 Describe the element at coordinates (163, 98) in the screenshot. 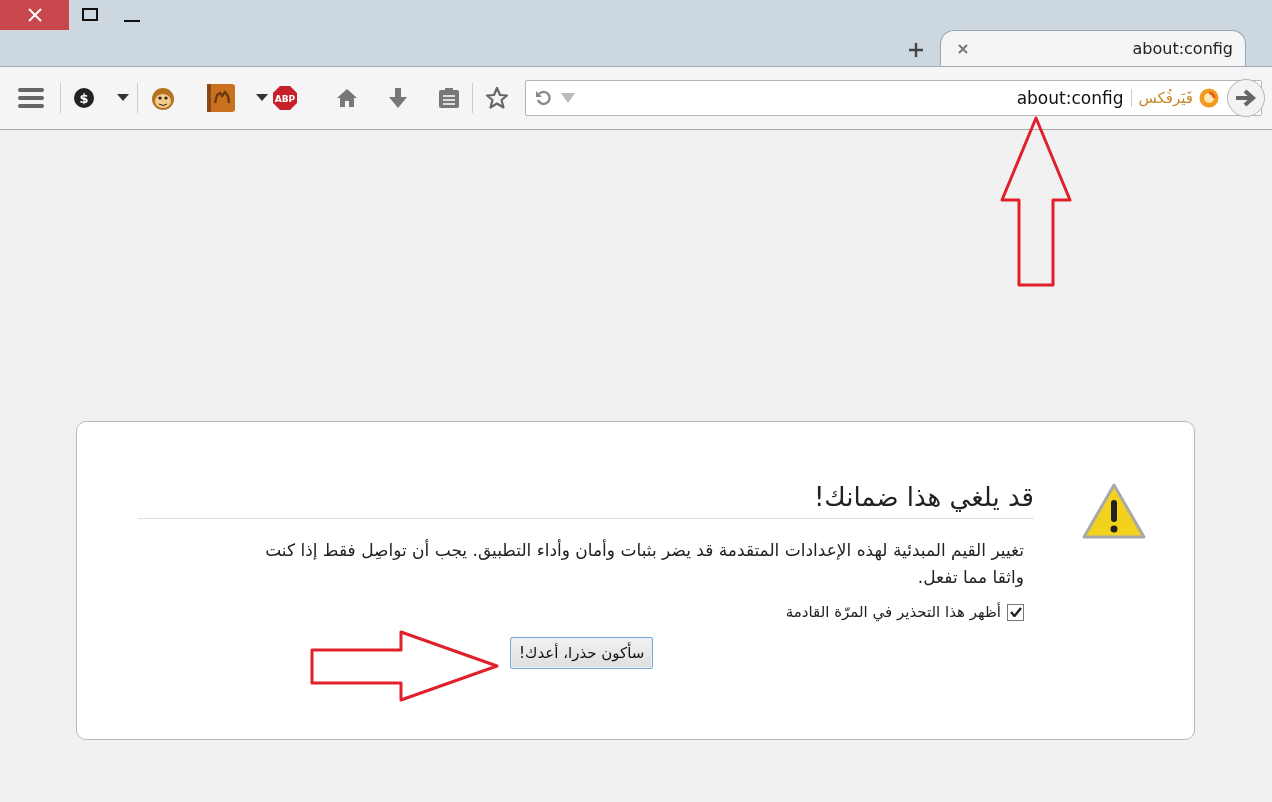

I see `monkey-face-icon` at that location.